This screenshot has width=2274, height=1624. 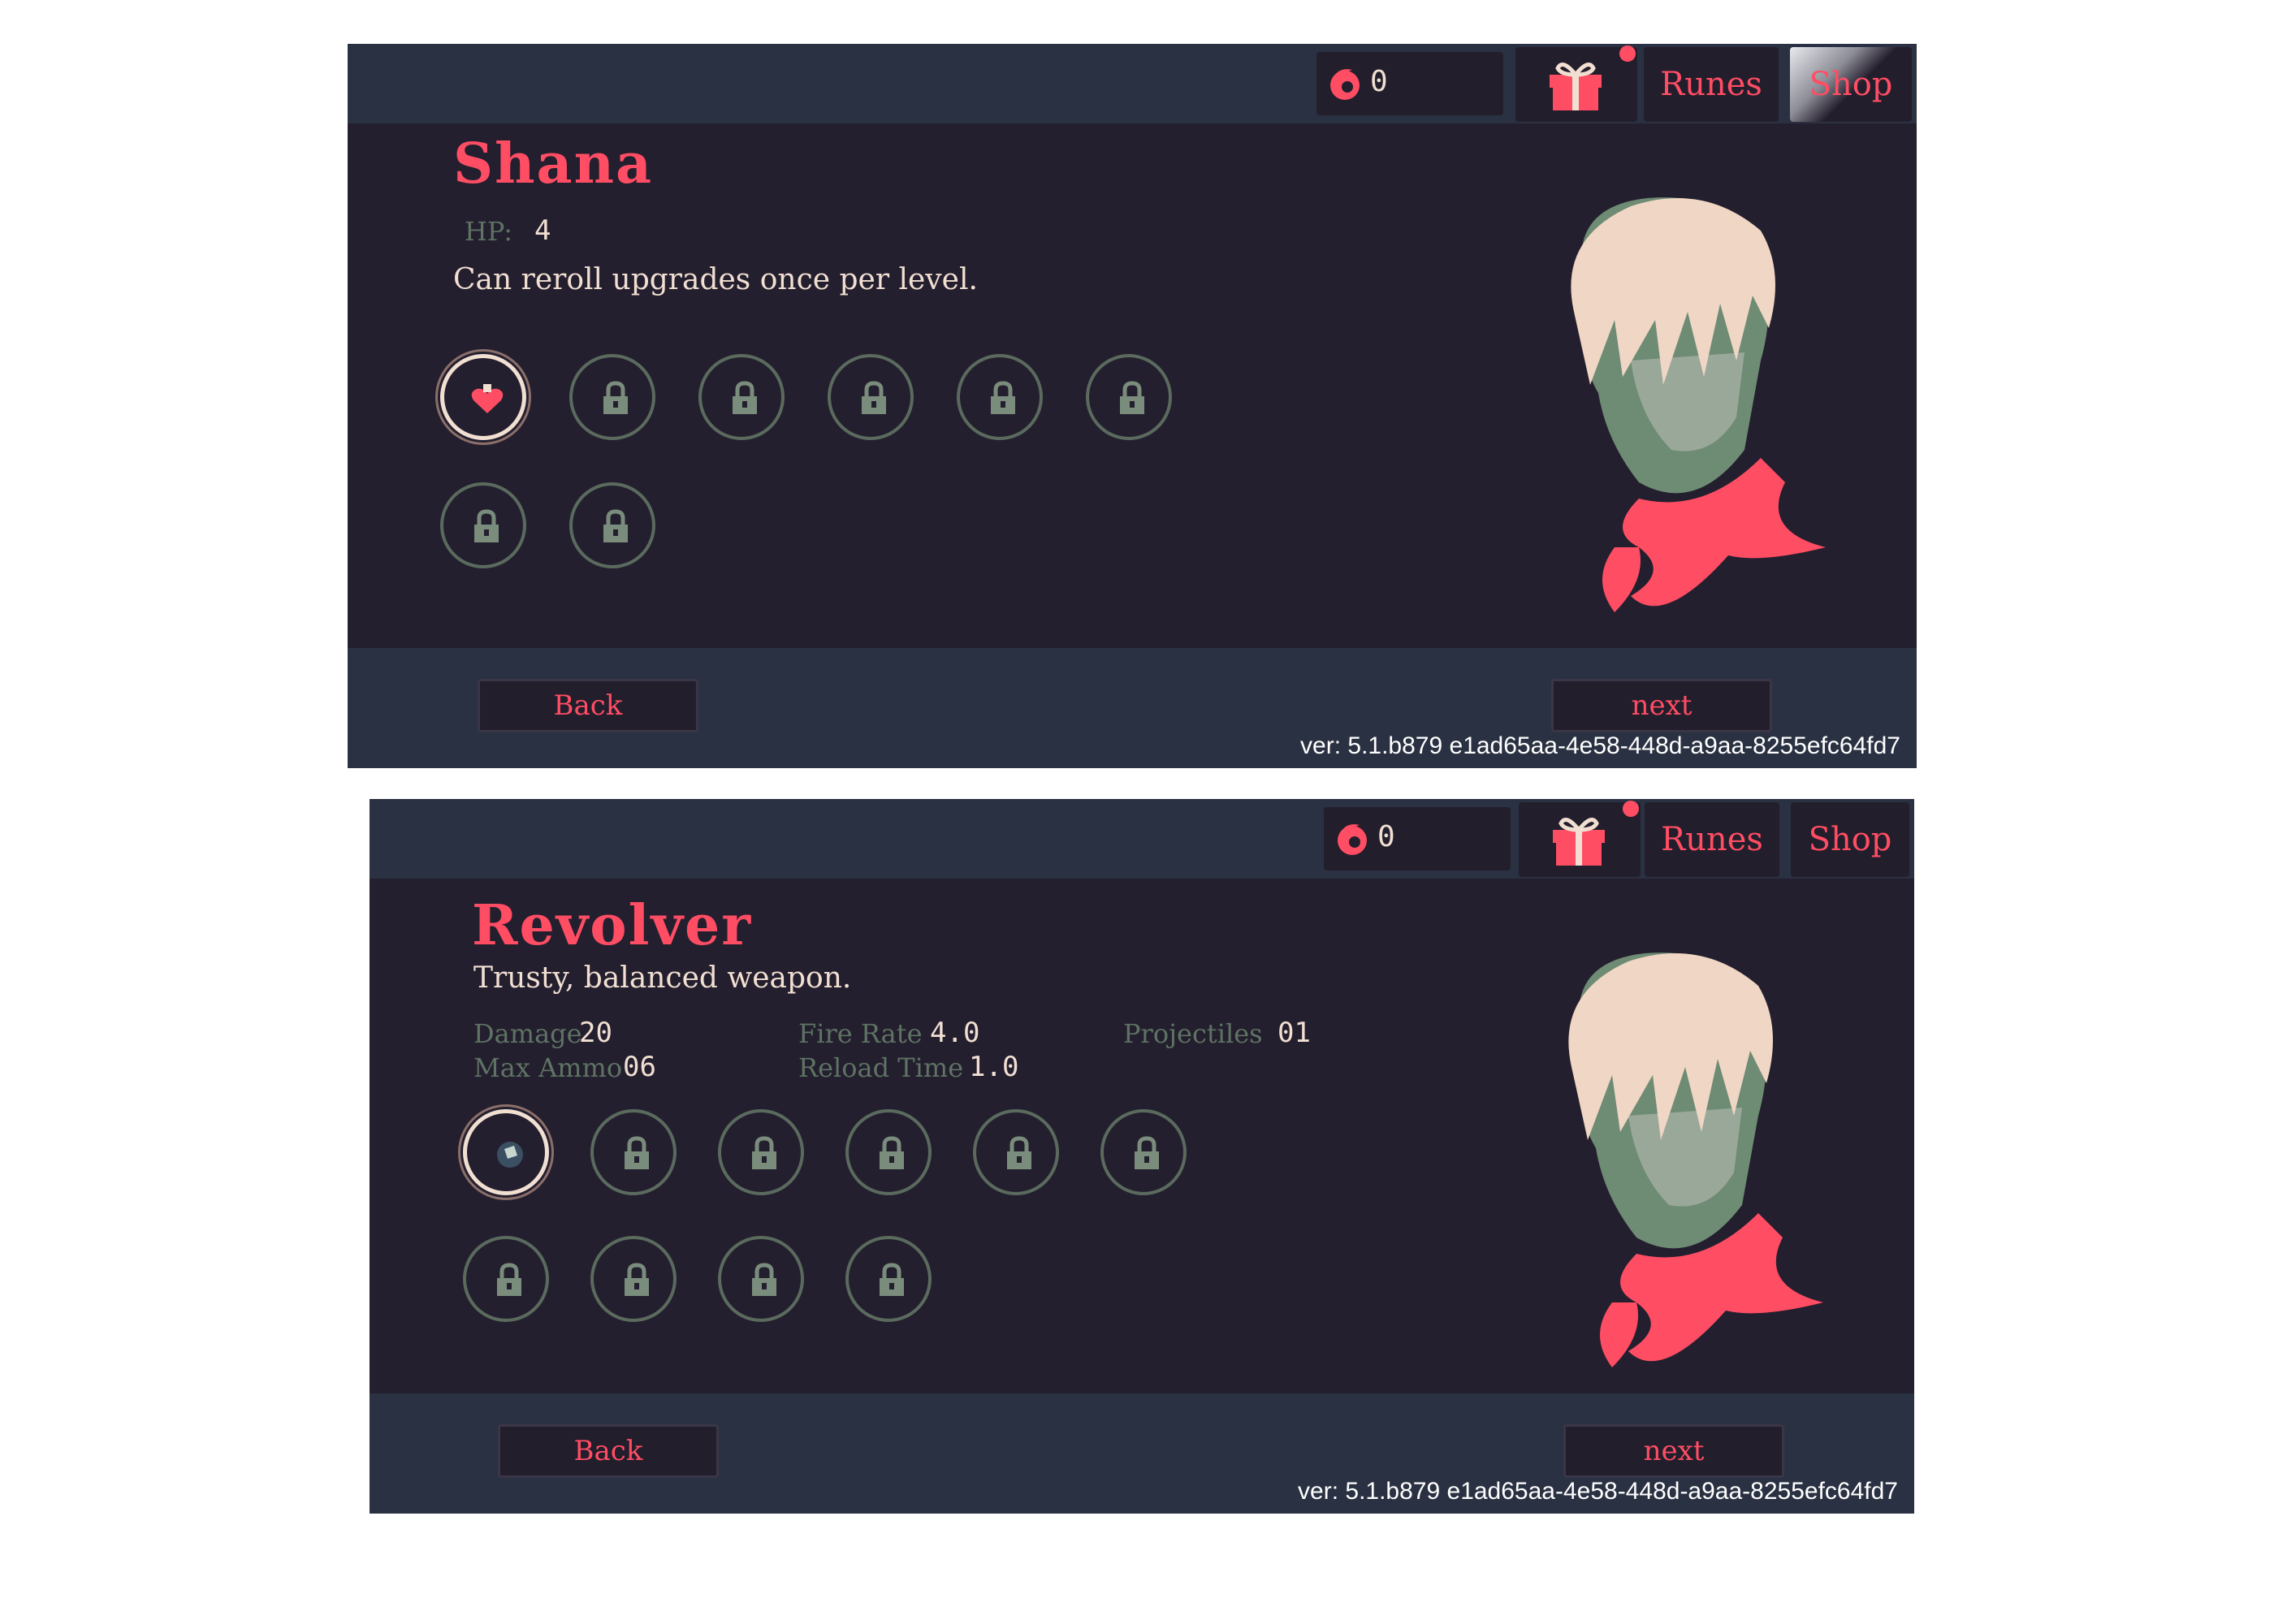 I want to click on fire-rate-label: Fire Rate, so click(x=861, y=1034).